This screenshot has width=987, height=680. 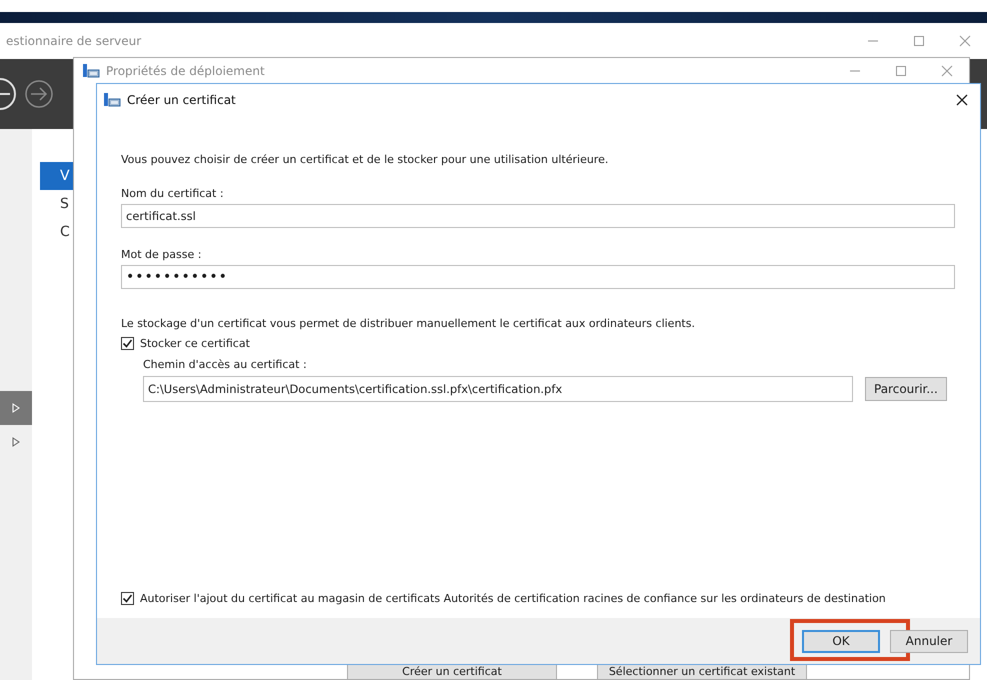 What do you see at coordinates (74, 41) in the screenshot?
I see `window-title: estionnaire de serveur` at bounding box center [74, 41].